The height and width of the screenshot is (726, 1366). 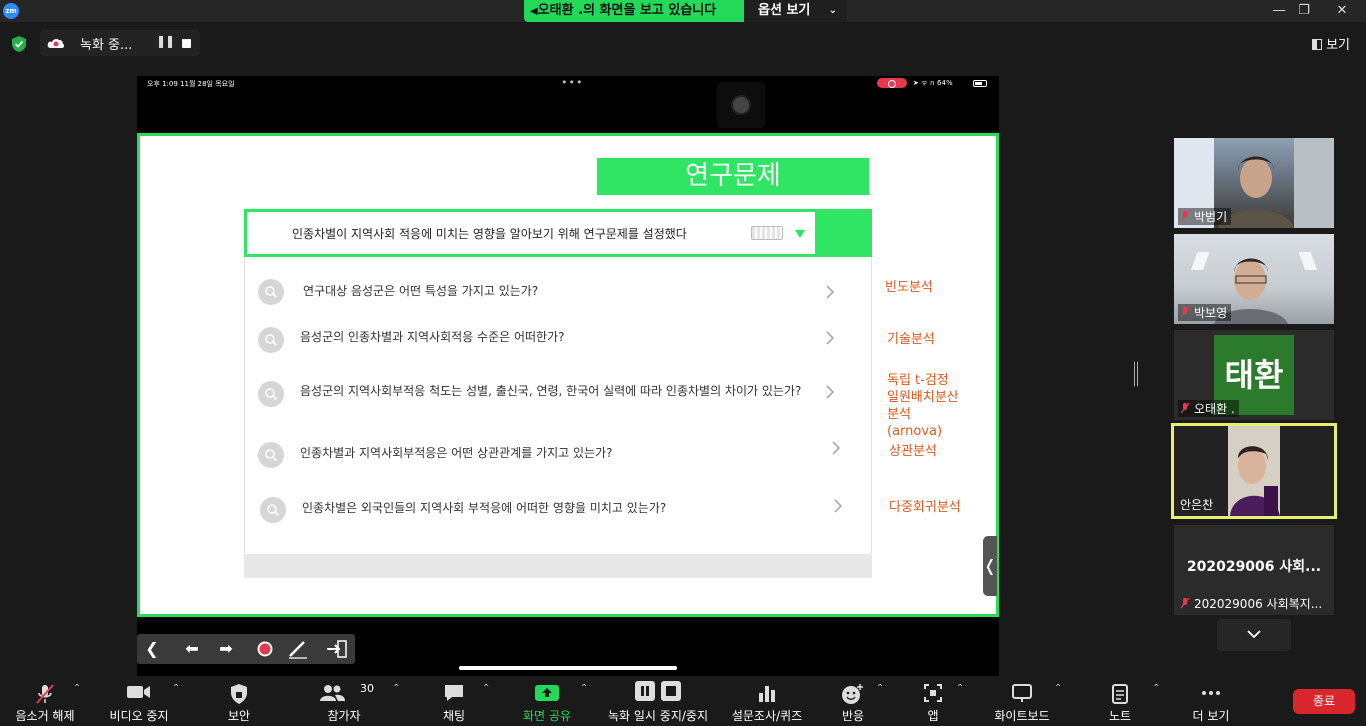 What do you see at coordinates (1214, 409) in the screenshot?
I see `participant-name: 오태환 .` at bounding box center [1214, 409].